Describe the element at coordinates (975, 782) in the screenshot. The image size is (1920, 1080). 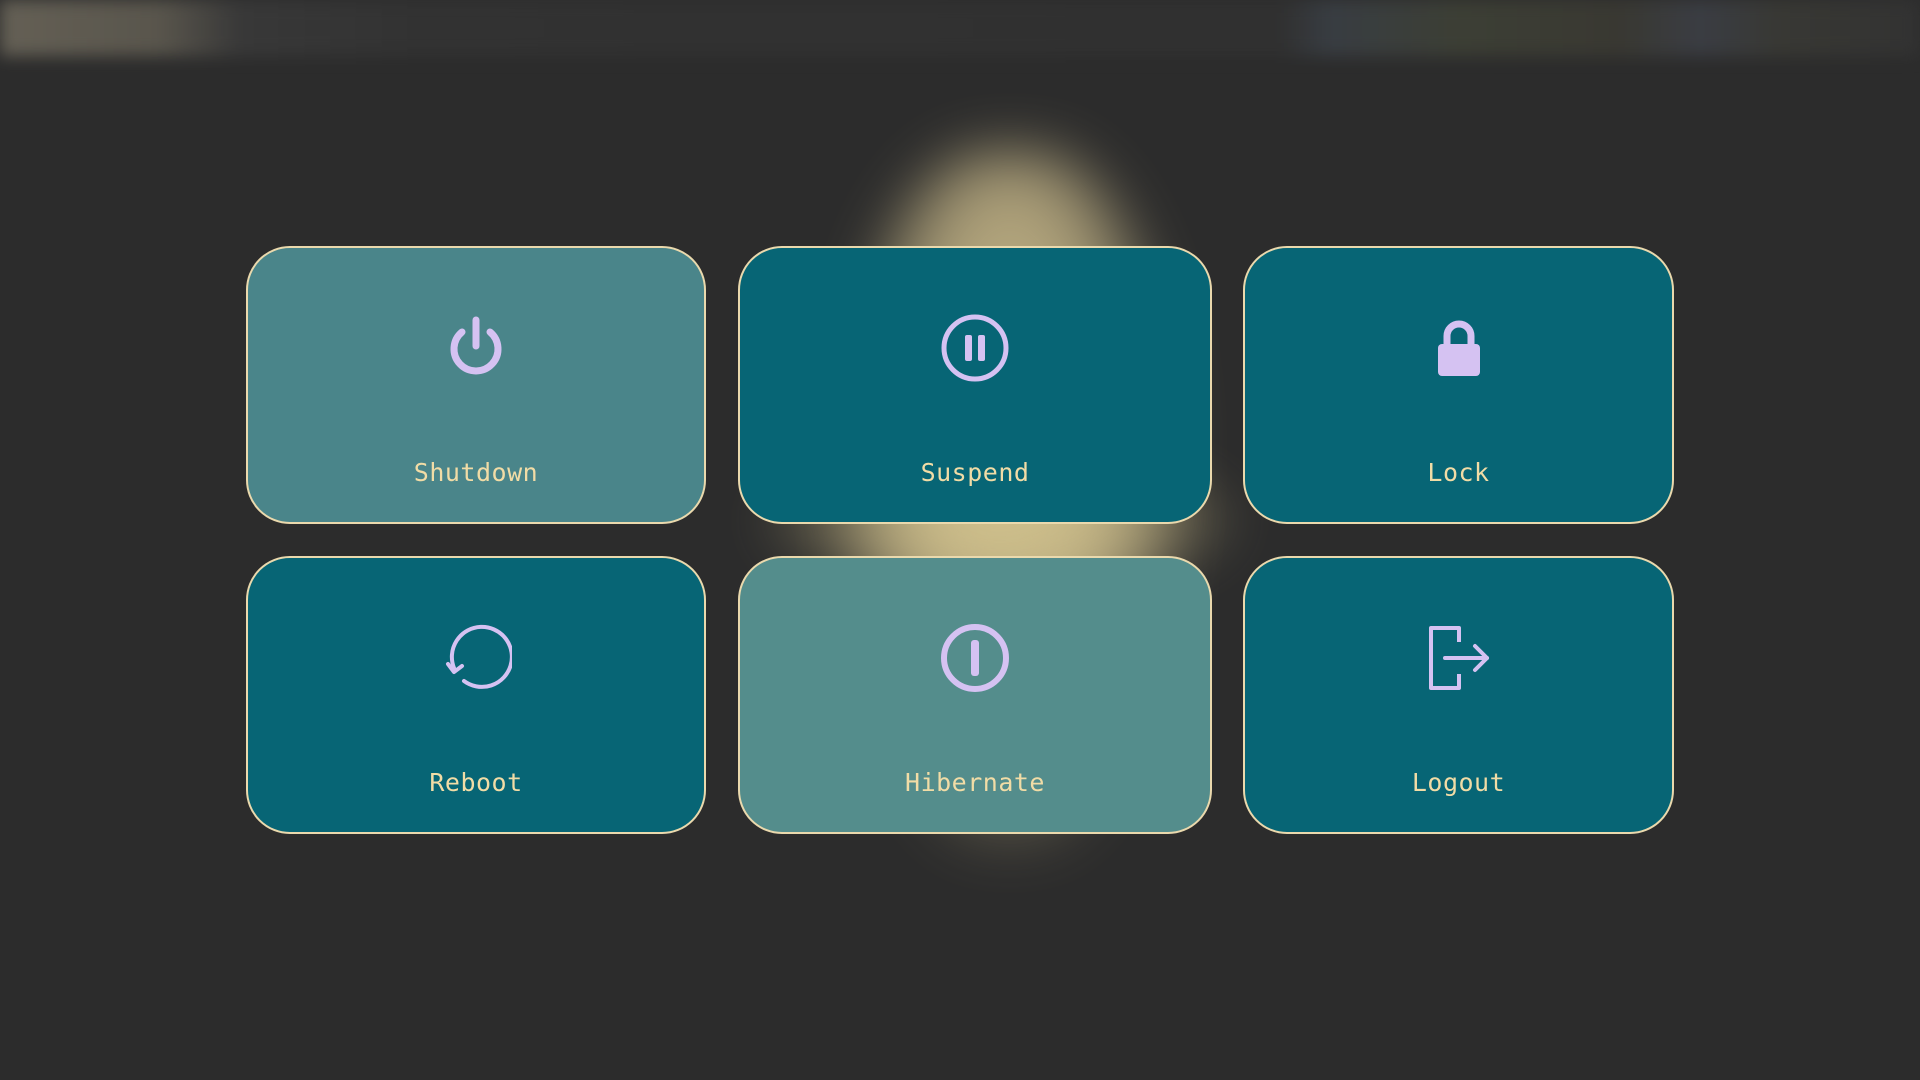
I see `hibernate-label: Hibernate` at that location.